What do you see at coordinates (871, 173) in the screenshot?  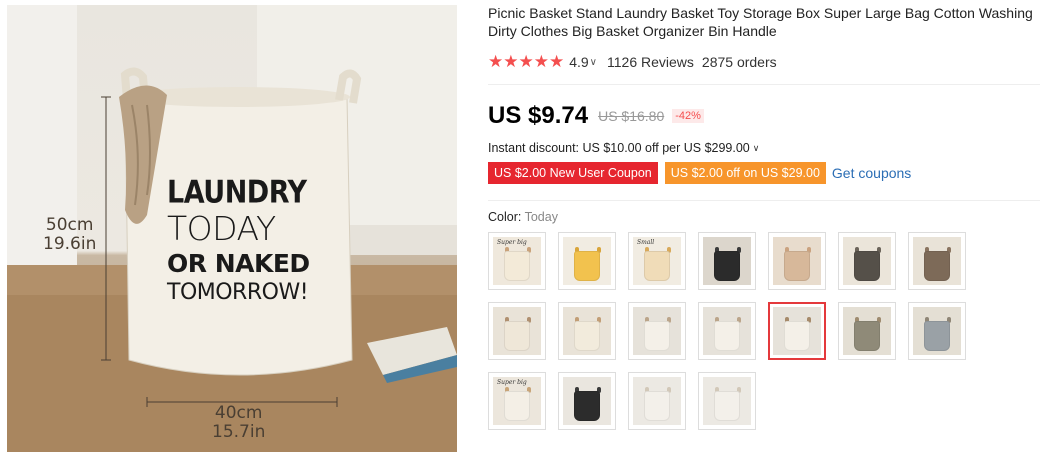 I see `get-coupons-link: Get coupons` at bounding box center [871, 173].